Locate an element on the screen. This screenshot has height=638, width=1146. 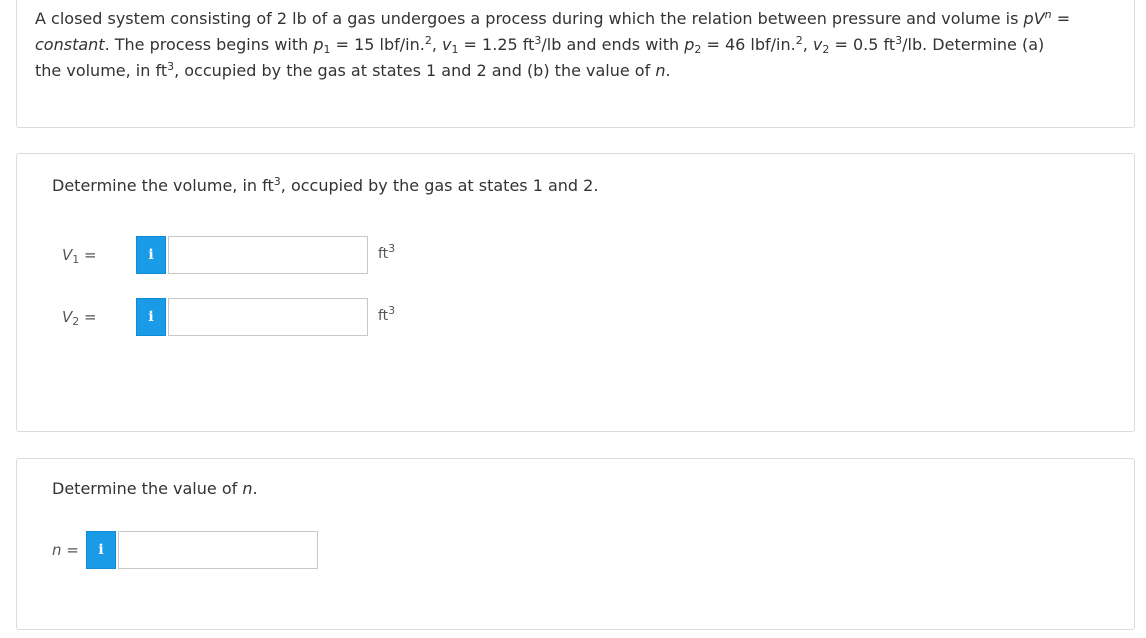
info-button-v1: i is located at coordinates (151, 255).